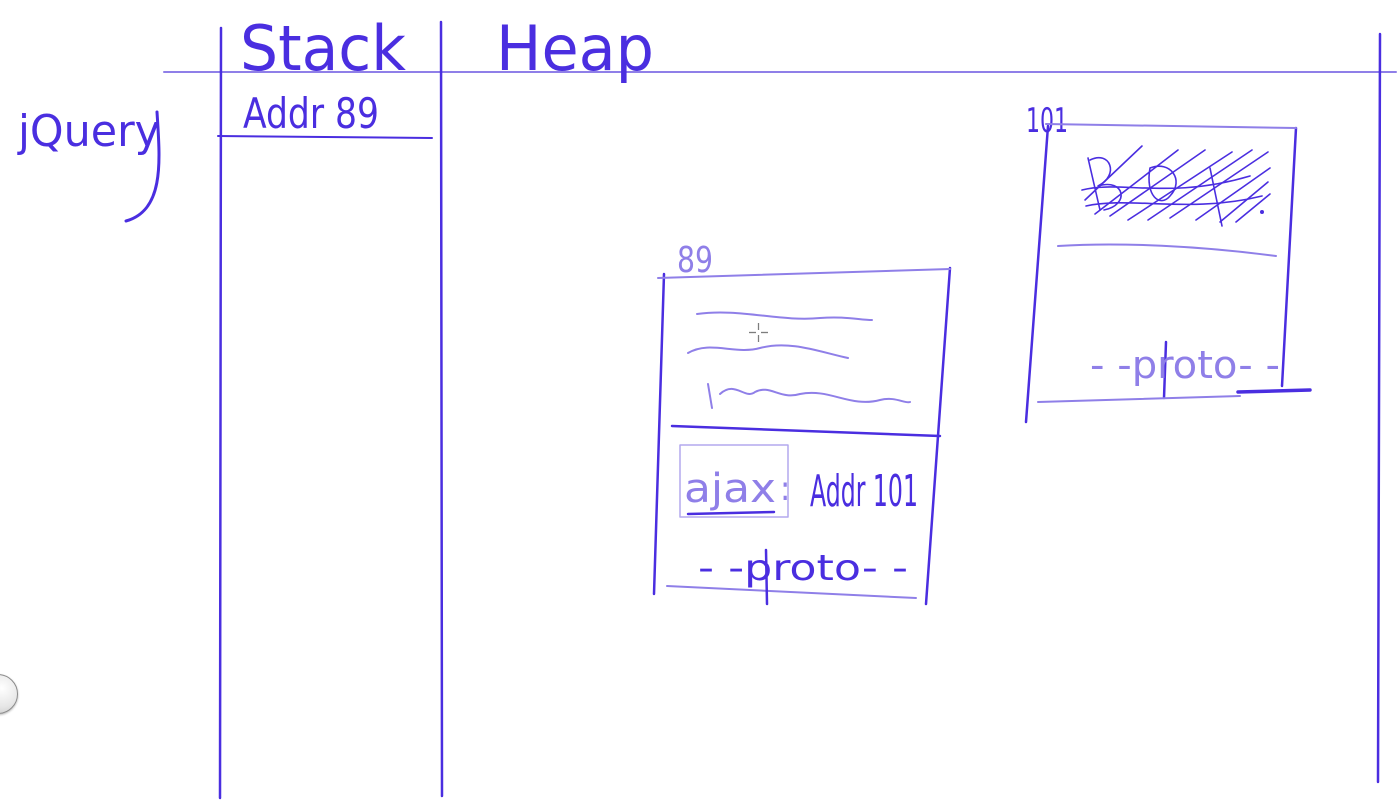  I want to click on object-101-right-edge, so click(1289, 257).